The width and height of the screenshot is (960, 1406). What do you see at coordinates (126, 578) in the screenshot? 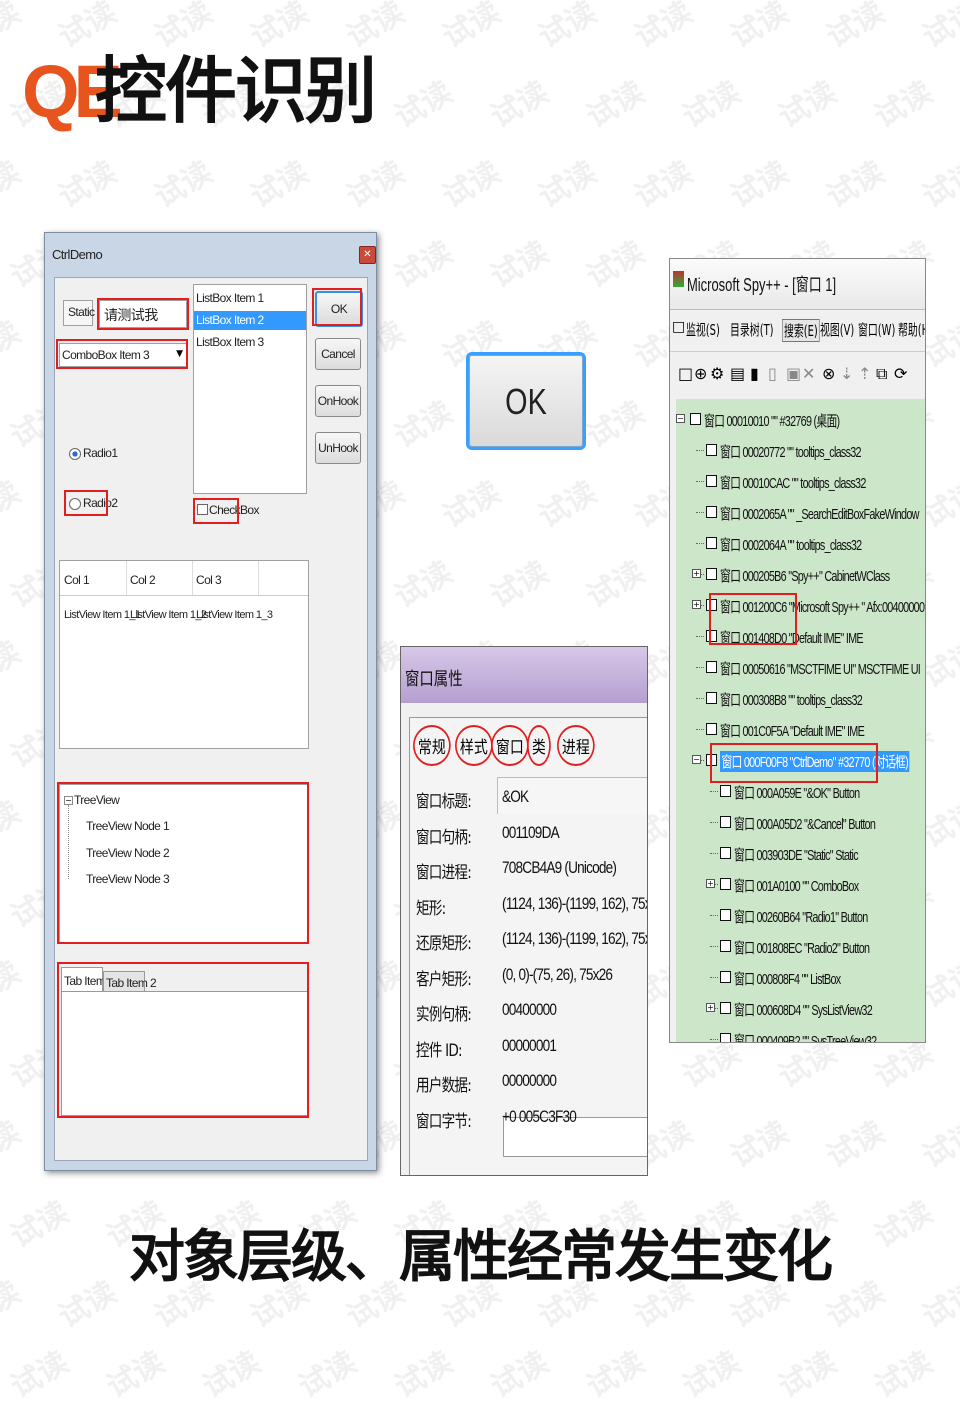
I see `column-divider` at bounding box center [126, 578].